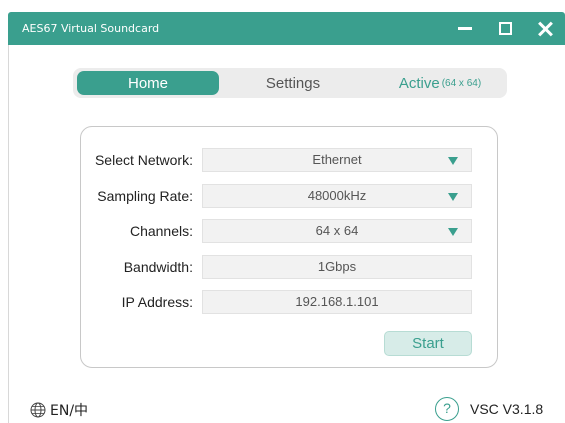 This screenshot has width=565, height=423. What do you see at coordinates (161, 231) in the screenshot?
I see `channels-label: Channels:` at bounding box center [161, 231].